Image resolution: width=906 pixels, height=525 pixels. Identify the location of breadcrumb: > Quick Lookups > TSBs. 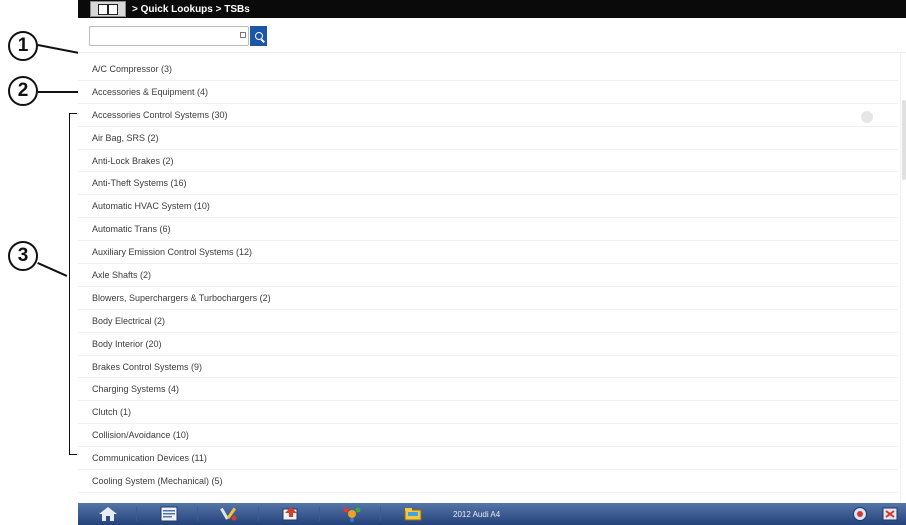
(191, 9).